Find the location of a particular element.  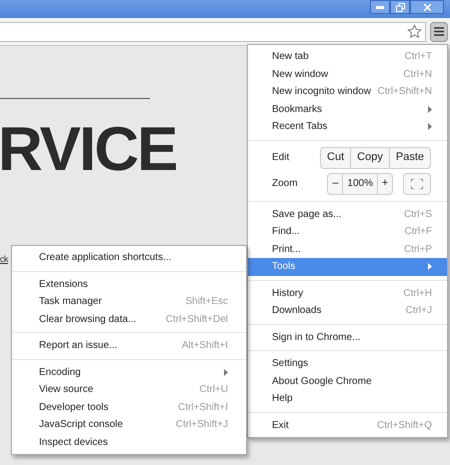

menu-item: View source Ctrl+U is located at coordinates (129, 389).